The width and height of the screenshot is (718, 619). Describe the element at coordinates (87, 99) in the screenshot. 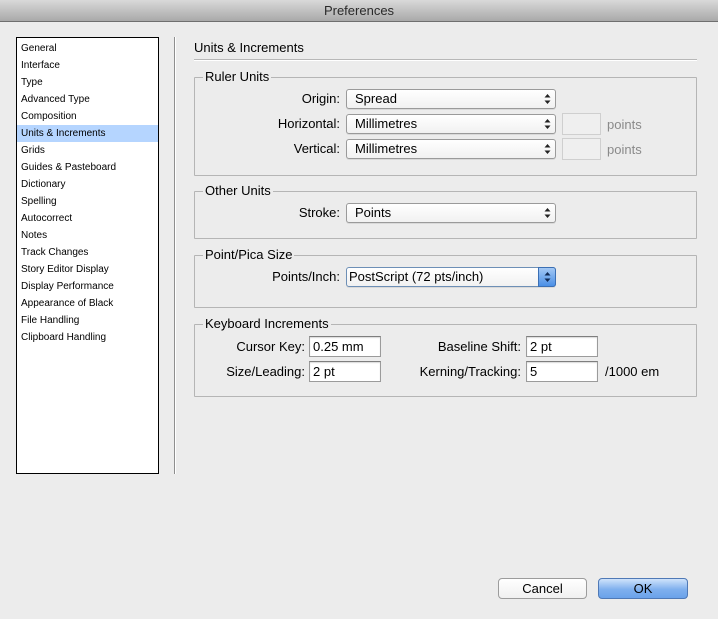

I see `sidebar-item-advanced-type: Advanced Type` at that location.